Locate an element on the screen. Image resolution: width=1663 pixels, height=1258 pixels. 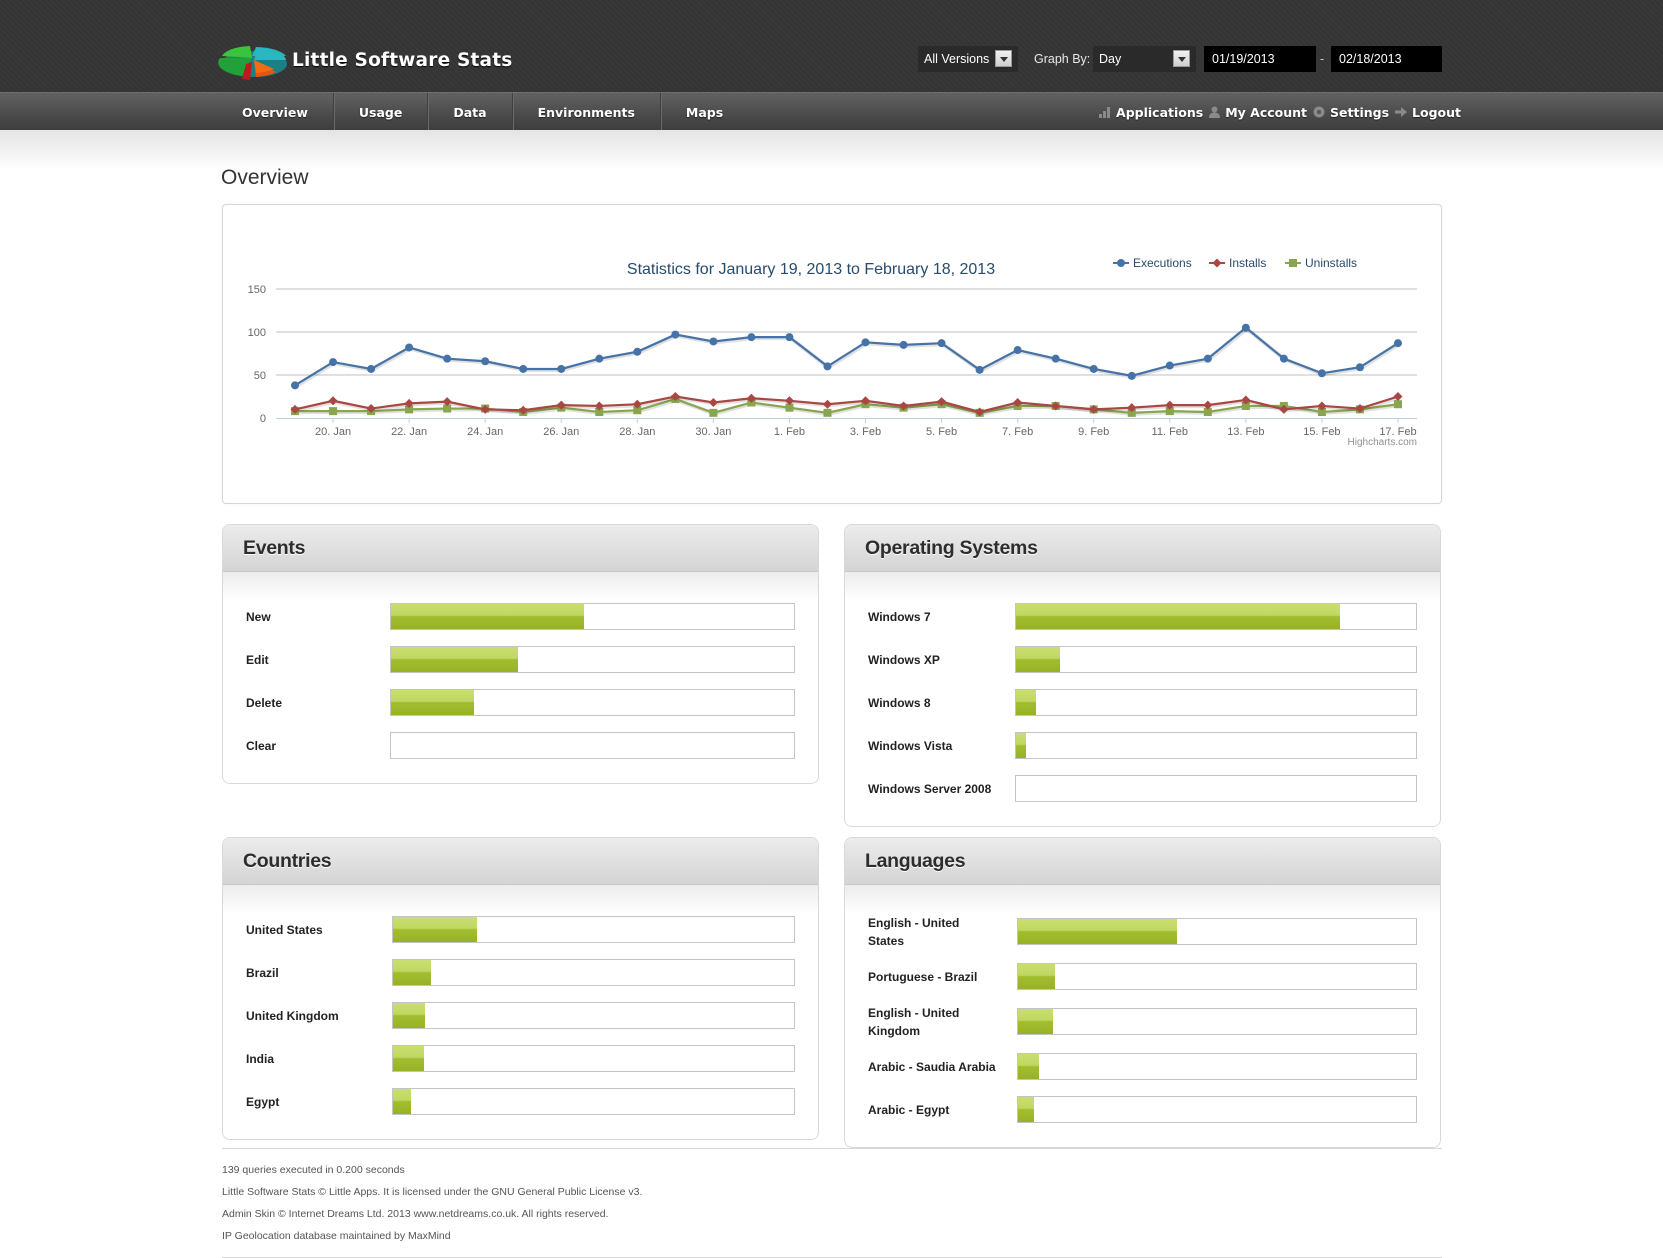
row-label: Windows Vista is located at coordinates (910, 745).